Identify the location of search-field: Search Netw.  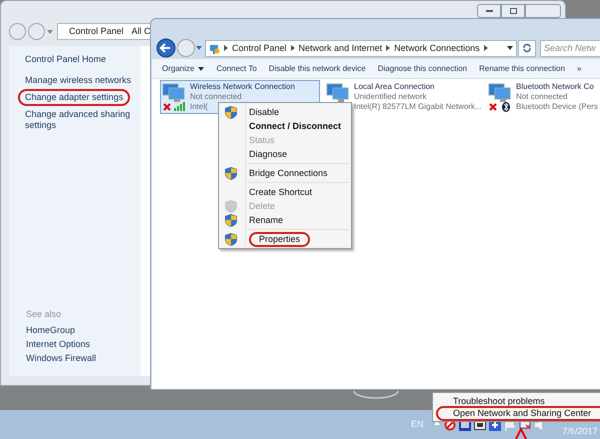
(570, 48).